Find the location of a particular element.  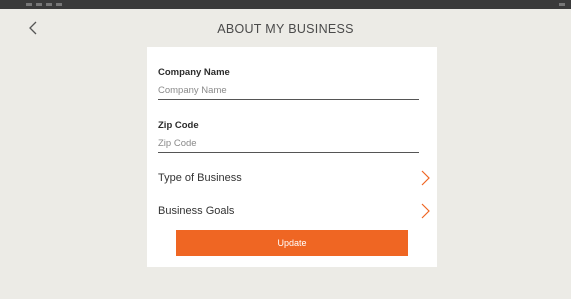

page-title: ABOUT MY BUSINESS is located at coordinates (285, 29).